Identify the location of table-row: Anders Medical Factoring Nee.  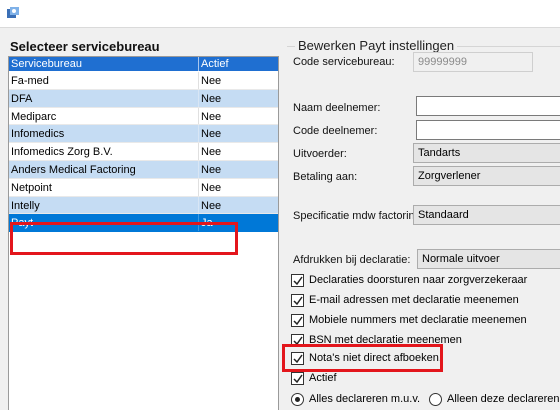
(143, 169).